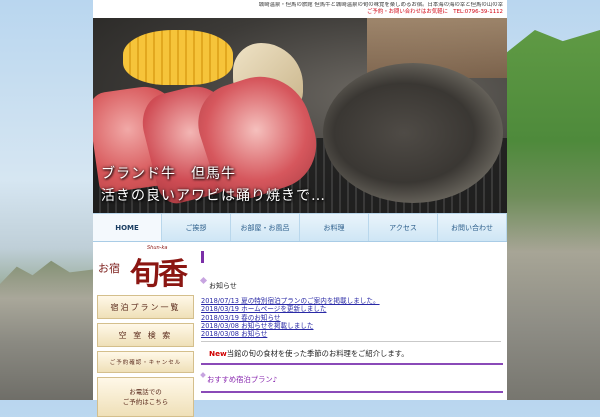 This screenshot has height=417, width=600. Describe the element at coordinates (145, 307) in the screenshot. I see `plan-list-button: 宿泊プラン一覧` at that location.